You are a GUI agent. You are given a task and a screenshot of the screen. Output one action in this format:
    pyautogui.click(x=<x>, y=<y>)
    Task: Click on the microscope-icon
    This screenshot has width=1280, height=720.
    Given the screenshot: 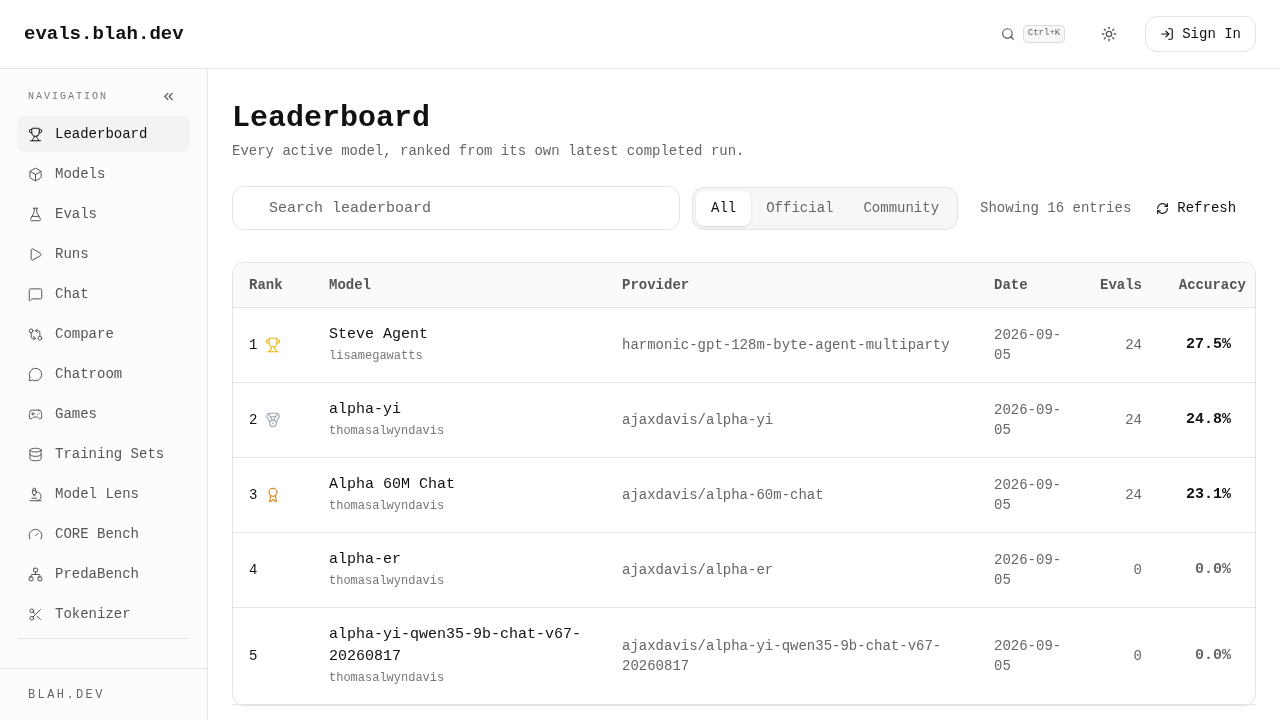 What is the action you would take?
    pyautogui.click(x=35, y=494)
    